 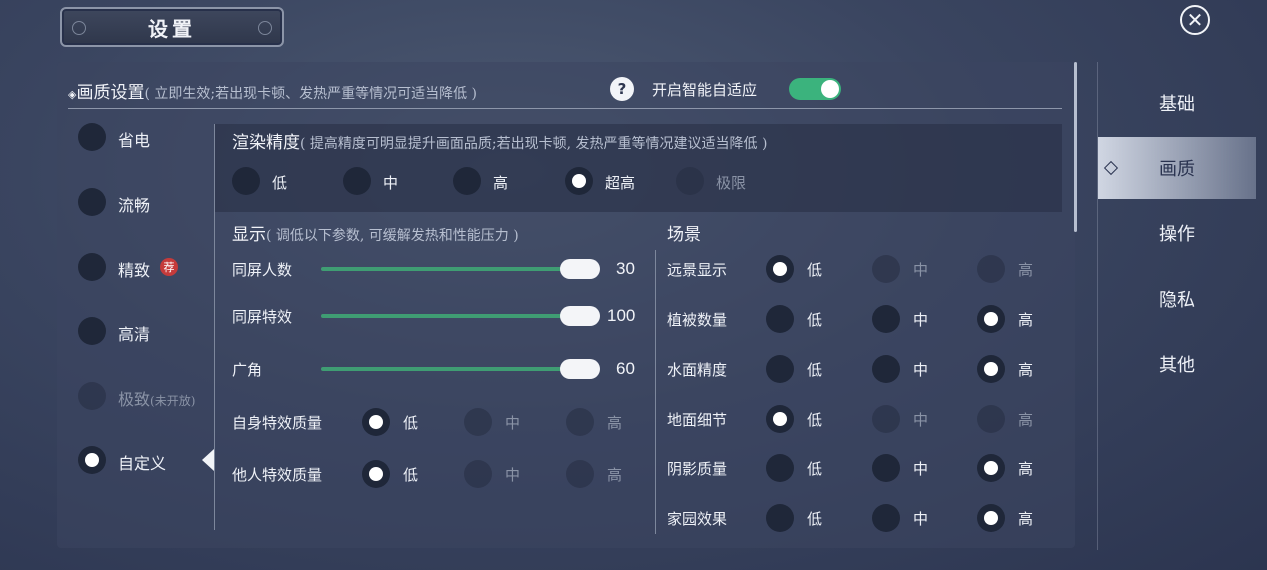 What do you see at coordinates (731, 183) in the screenshot?
I see `render-precision-label: 极限` at bounding box center [731, 183].